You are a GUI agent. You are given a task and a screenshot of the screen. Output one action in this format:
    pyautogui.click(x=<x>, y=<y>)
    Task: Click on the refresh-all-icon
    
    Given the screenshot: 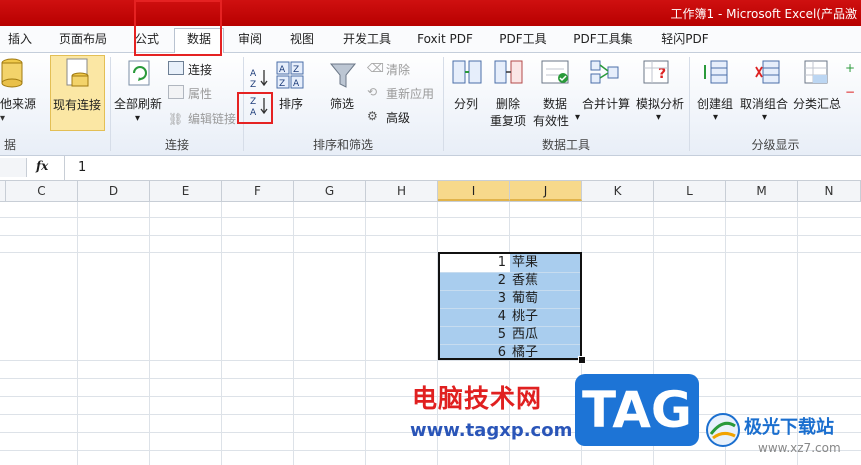 What is the action you would take?
    pyautogui.click(x=139, y=73)
    